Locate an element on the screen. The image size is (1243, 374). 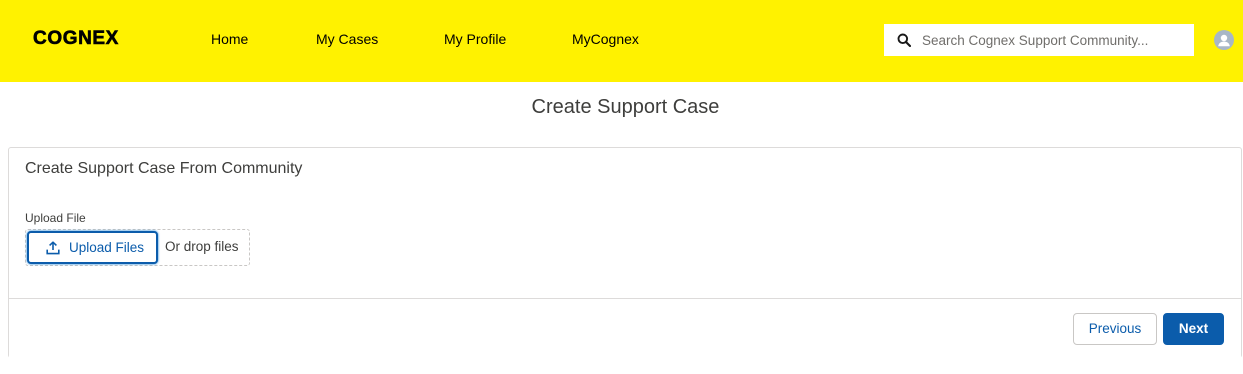
page-title: Create Support Case is located at coordinates (625, 107).